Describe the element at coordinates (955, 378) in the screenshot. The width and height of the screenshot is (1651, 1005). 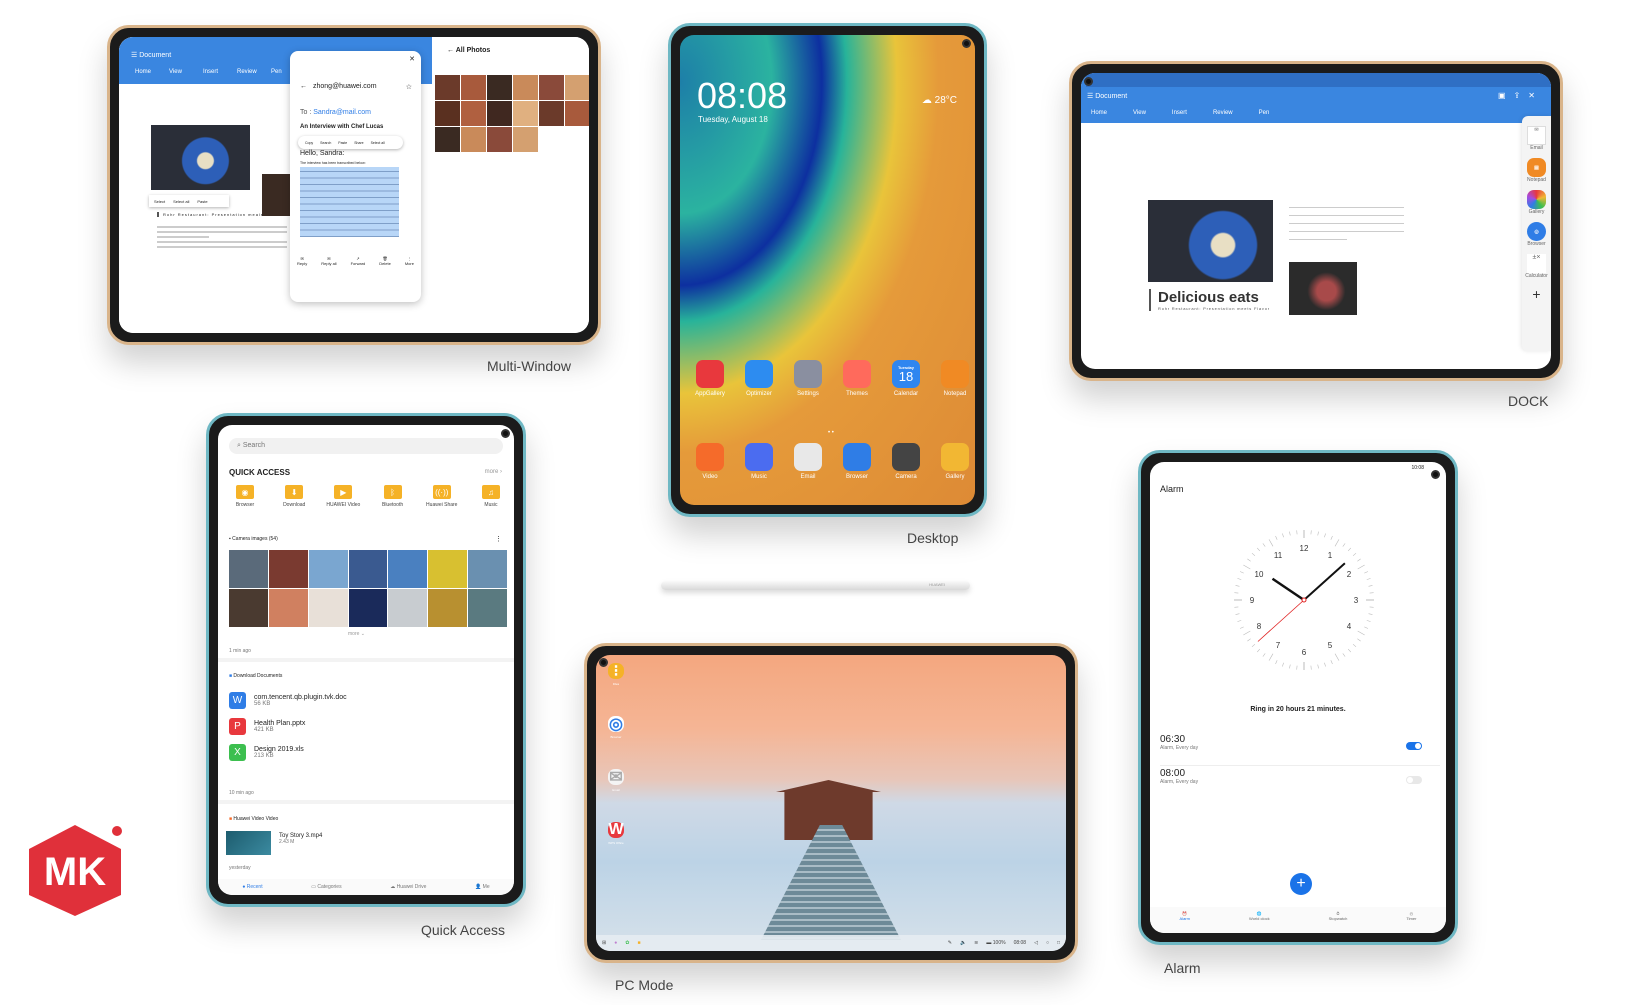
I see `app-icon-notepad: Notepad` at that location.